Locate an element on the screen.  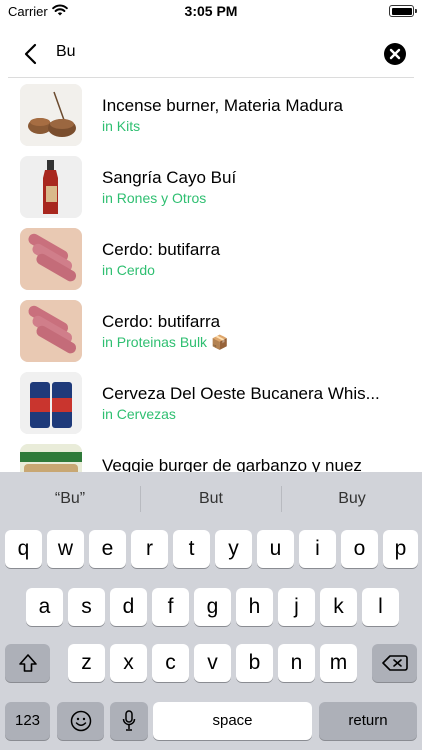
key-x: x is located at coordinates (128, 663).